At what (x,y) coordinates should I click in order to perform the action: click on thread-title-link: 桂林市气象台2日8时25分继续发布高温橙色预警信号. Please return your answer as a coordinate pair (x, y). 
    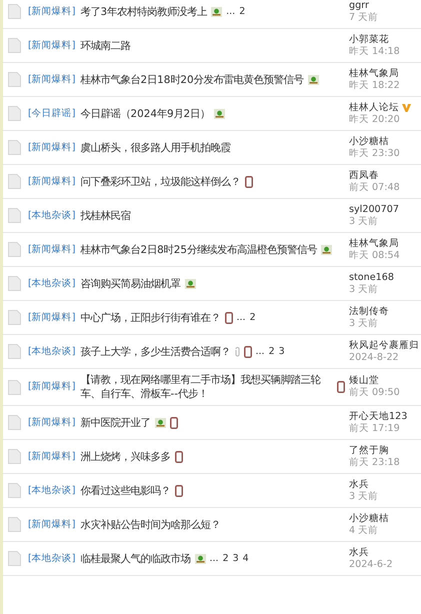
    Looking at the image, I should click on (198, 249).